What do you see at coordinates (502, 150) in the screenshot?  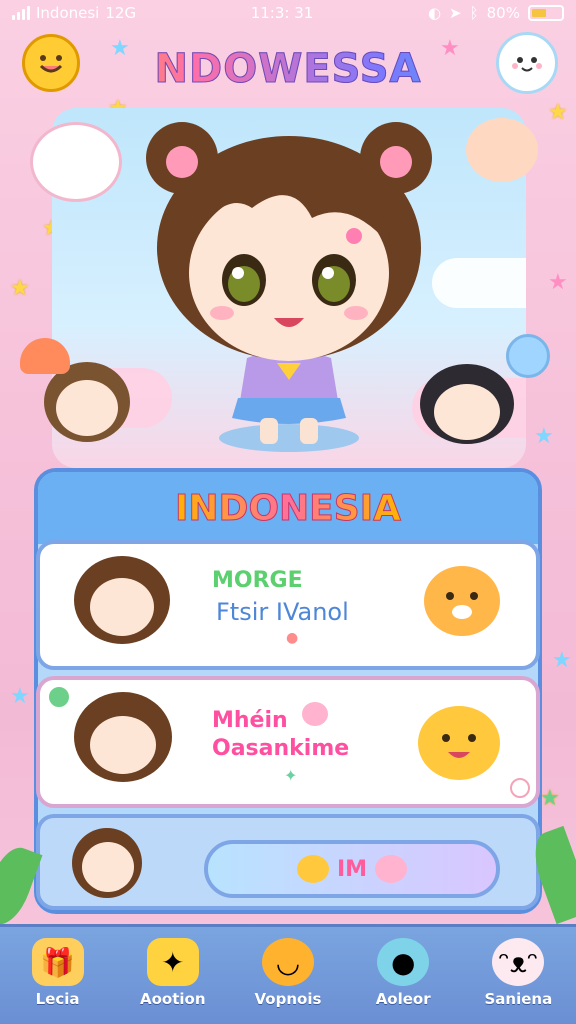 I see `kitten-mascot-right` at bounding box center [502, 150].